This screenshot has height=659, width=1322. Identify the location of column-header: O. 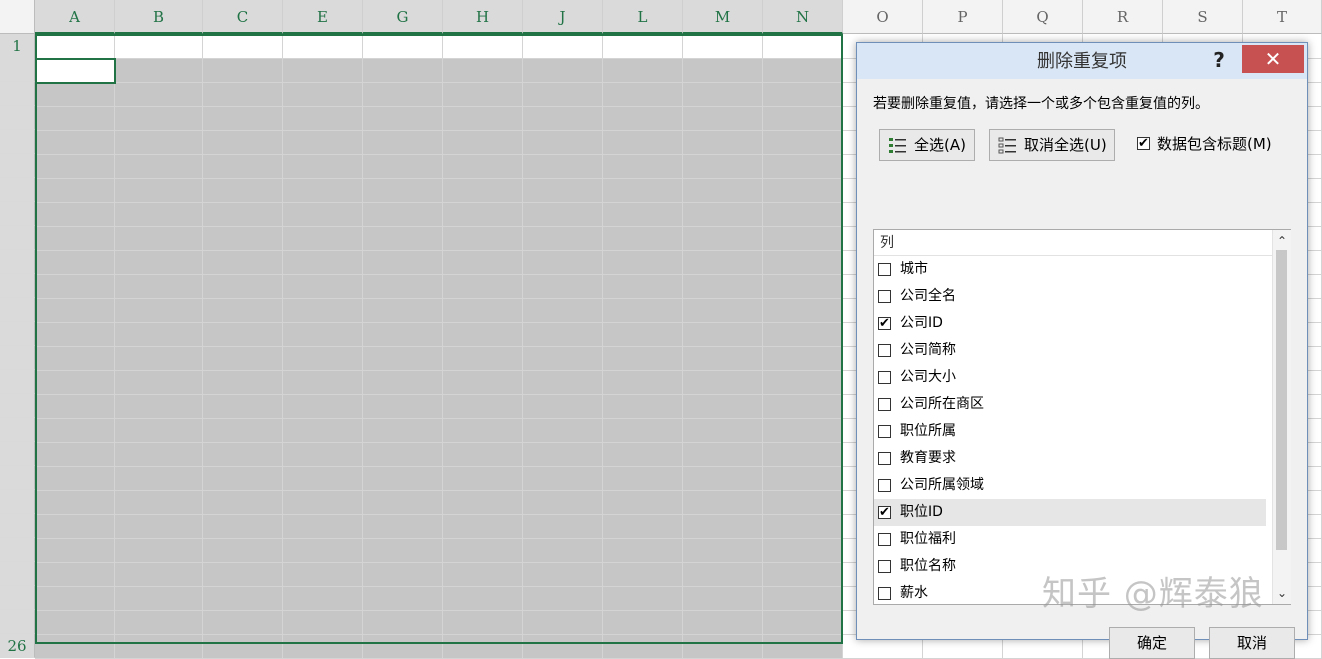
(883, 17).